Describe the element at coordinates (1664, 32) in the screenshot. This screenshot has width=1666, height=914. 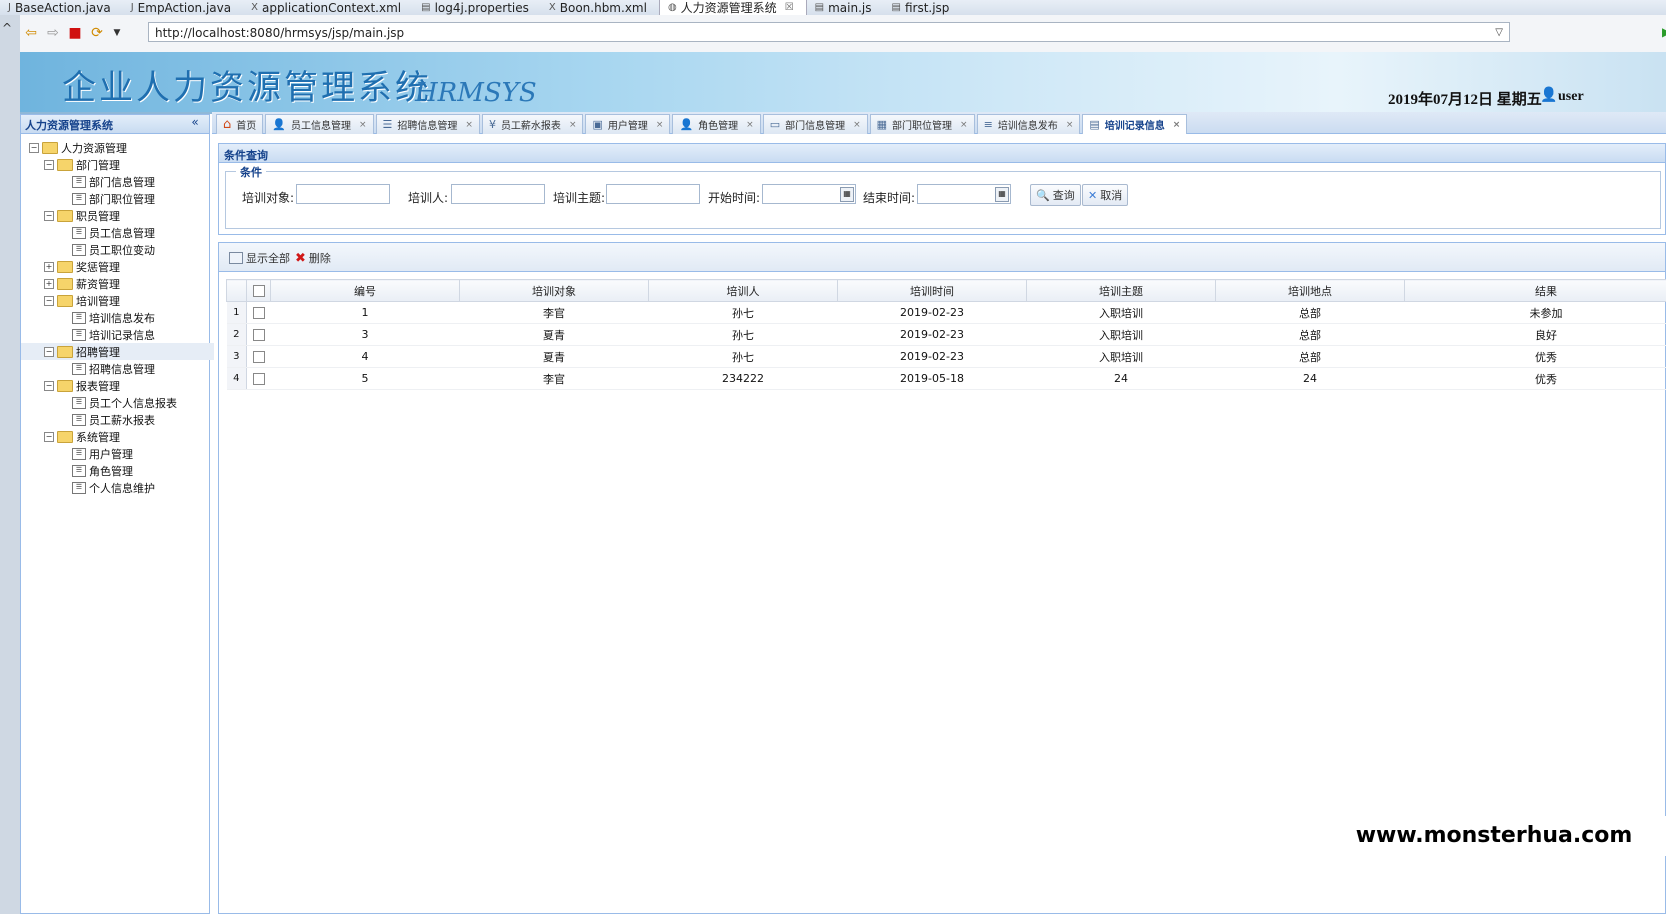
I see `go-icon: ▶` at that location.